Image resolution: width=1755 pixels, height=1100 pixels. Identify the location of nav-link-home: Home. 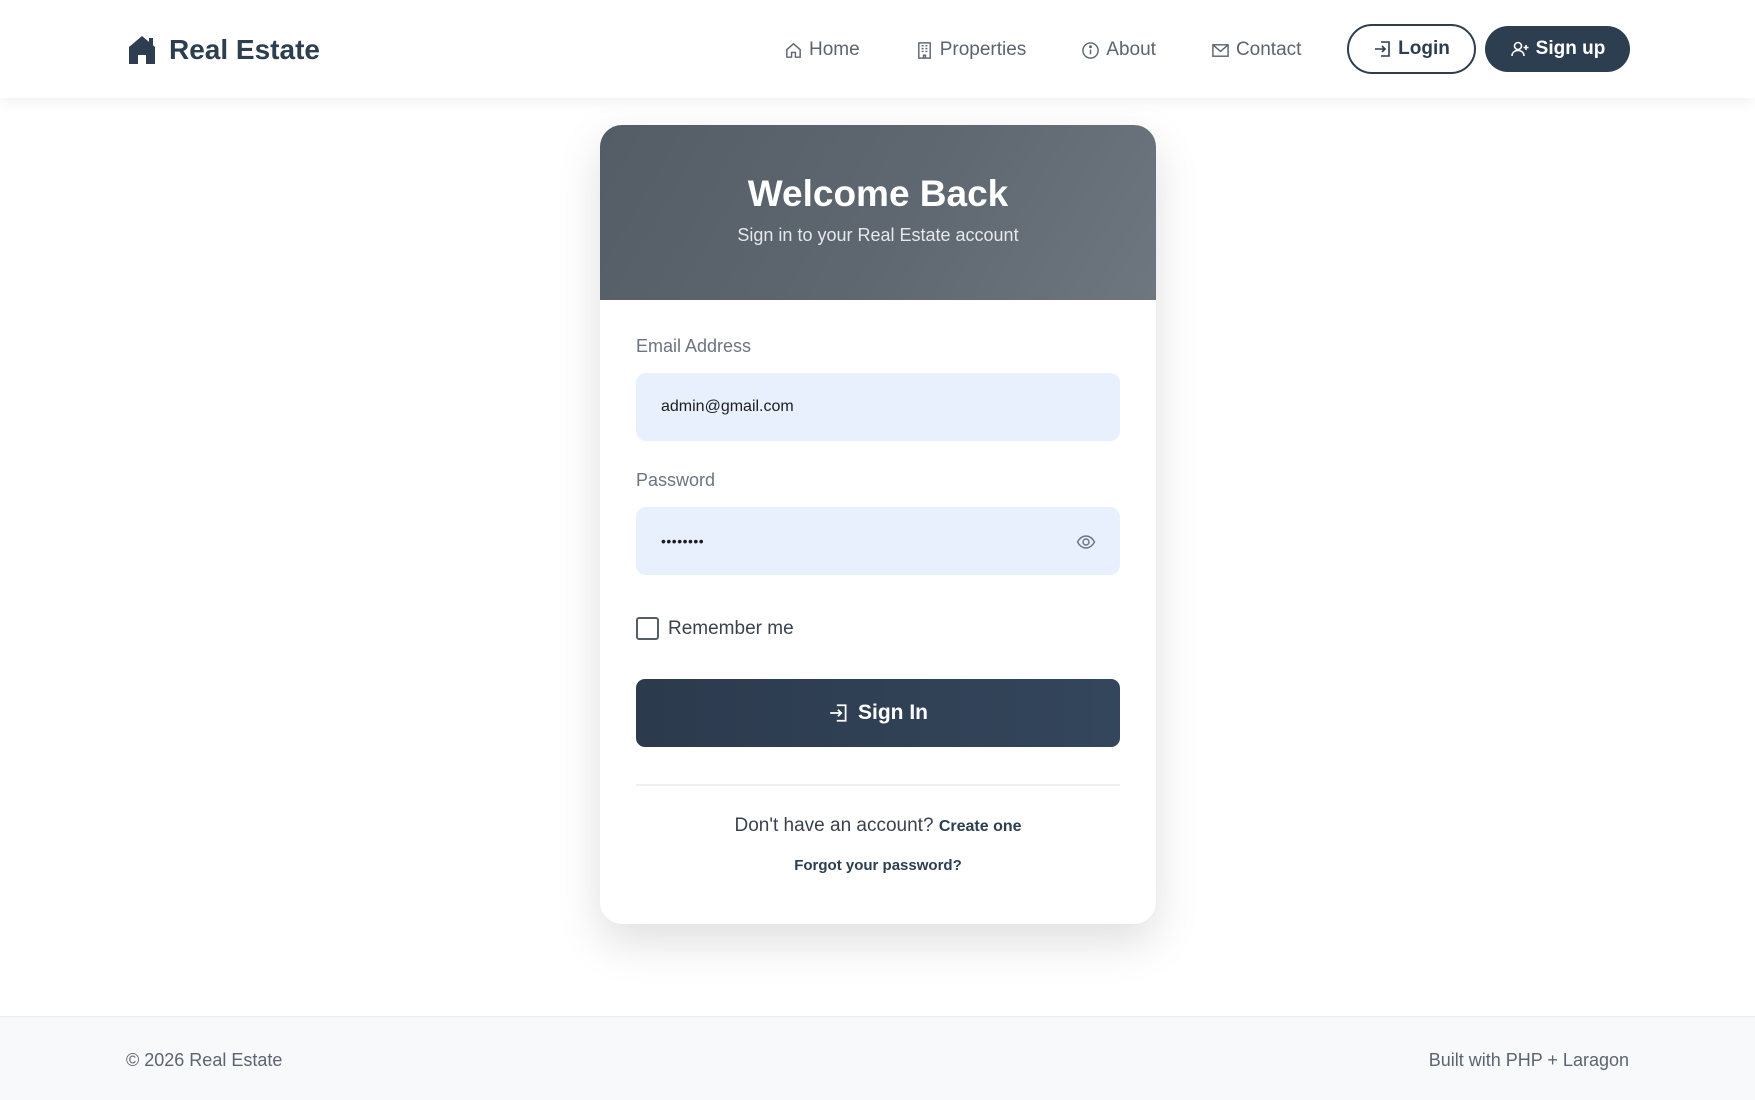
(822, 50).